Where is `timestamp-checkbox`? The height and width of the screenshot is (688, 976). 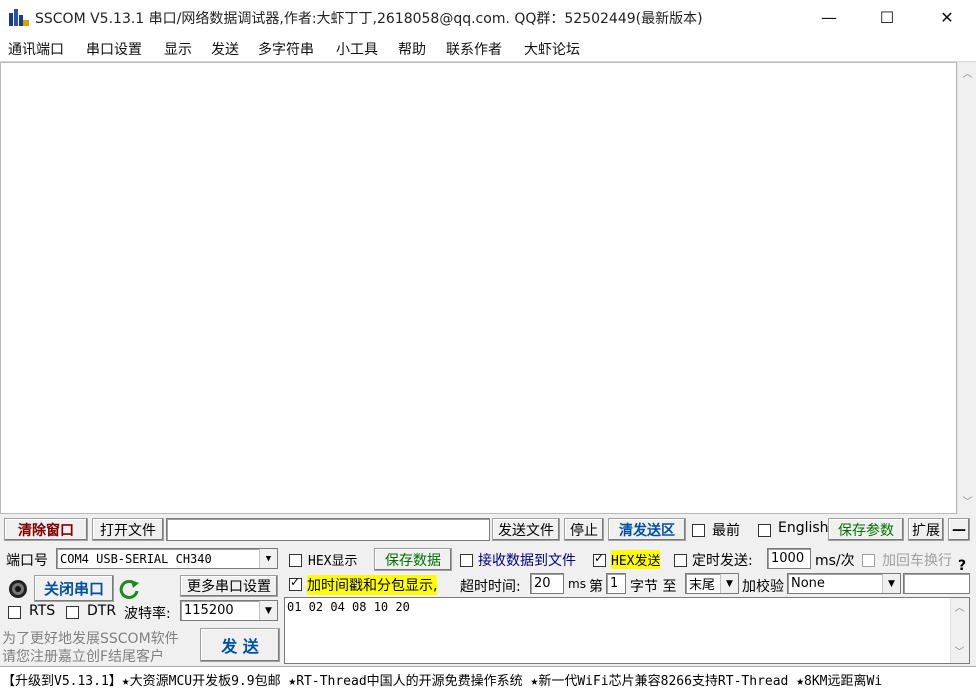
timestamp-checkbox is located at coordinates (295, 583).